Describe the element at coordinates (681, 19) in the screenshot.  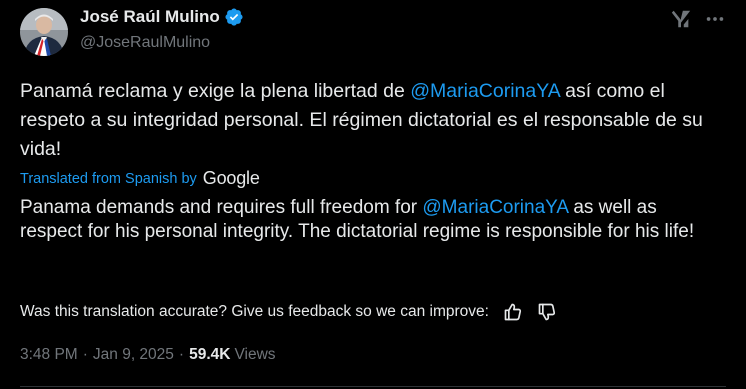
I see `grok-slash-icon` at that location.